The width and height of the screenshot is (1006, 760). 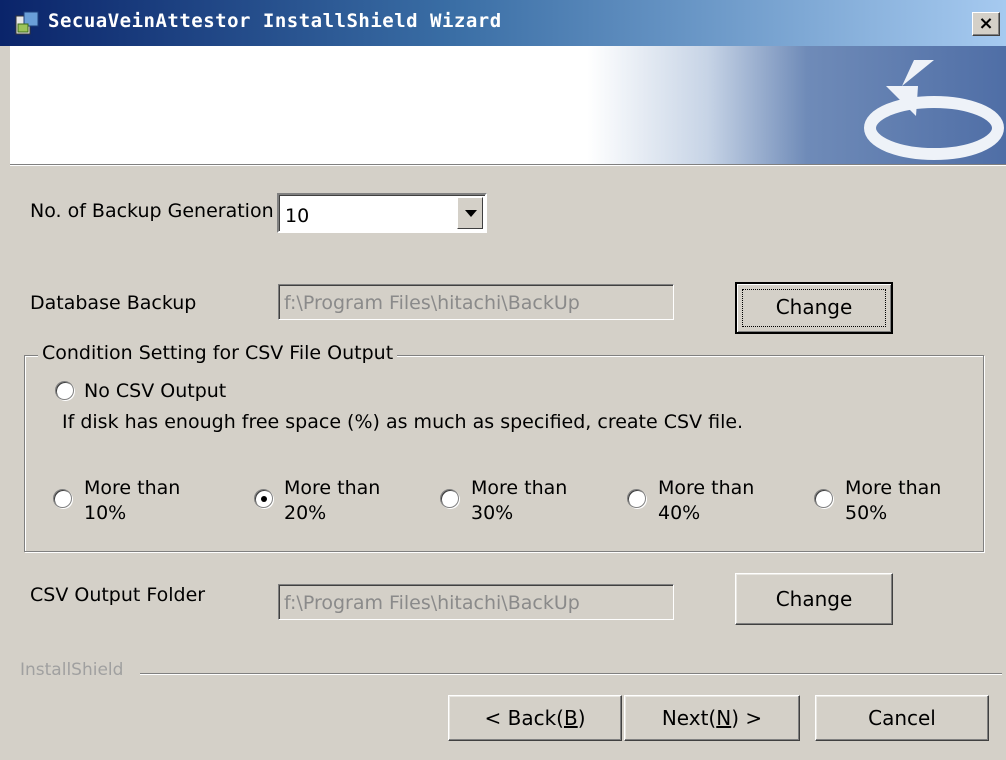 I want to click on window-title: SecuaVeinAttestor InstallShield Wizard, so click(x=275, y=21).